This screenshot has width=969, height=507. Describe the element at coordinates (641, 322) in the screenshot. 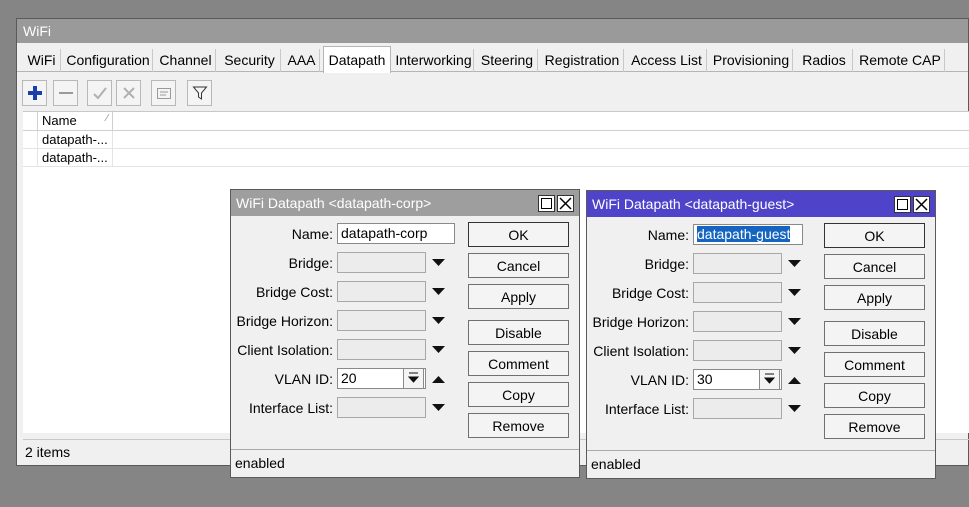

I see `label-bridge-horizon: Bridge Horizon:` at that location.